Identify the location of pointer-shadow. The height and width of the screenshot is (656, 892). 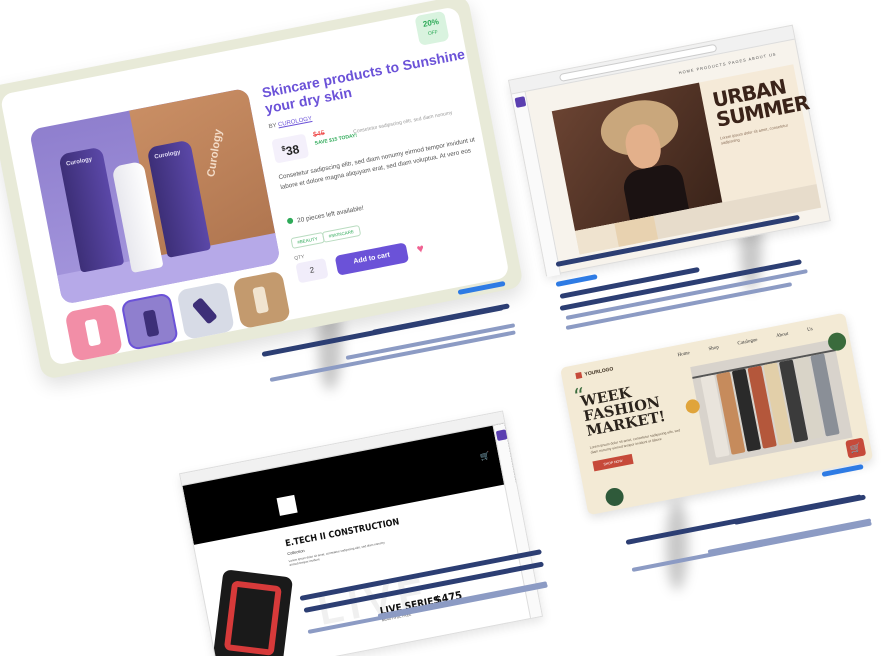
(677, 545).